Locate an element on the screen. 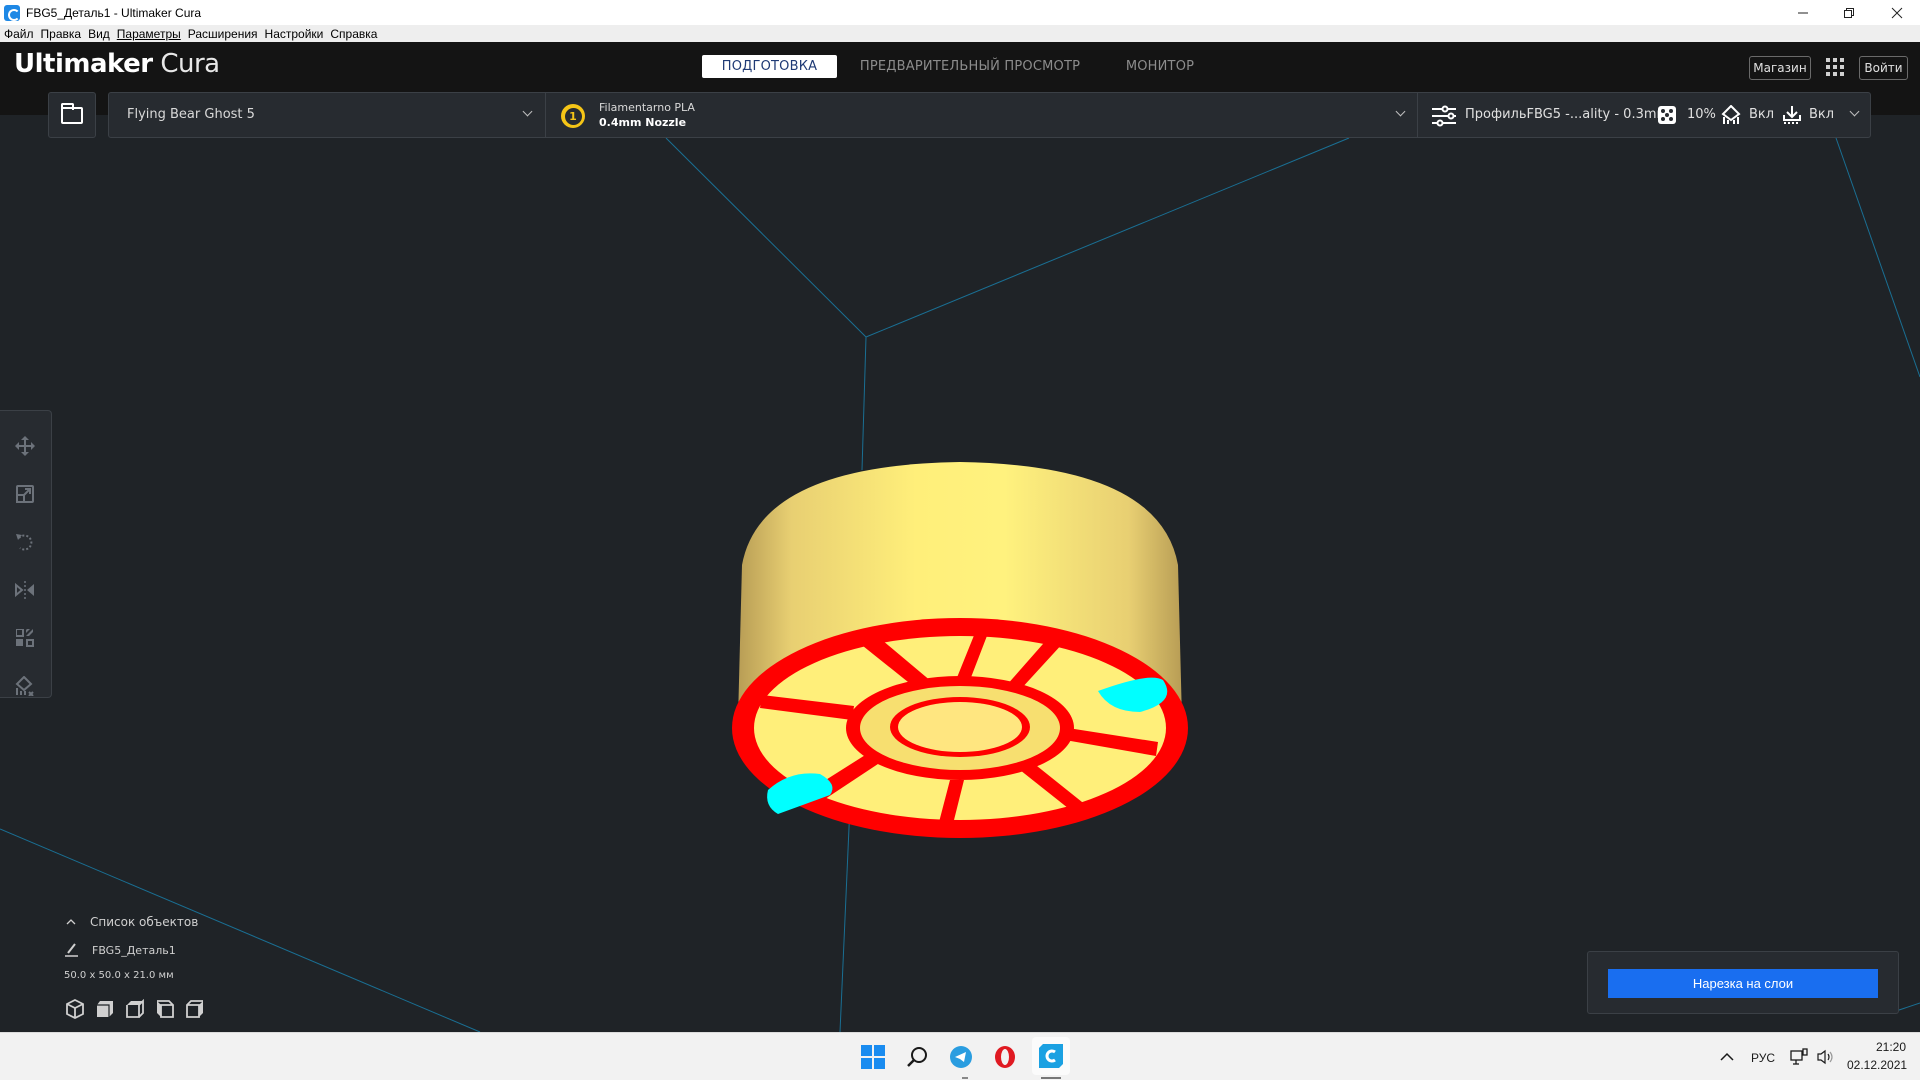 The width and height of the screenshot is (1920, 1080). telegram-app is located at coordinates (961, 1057).